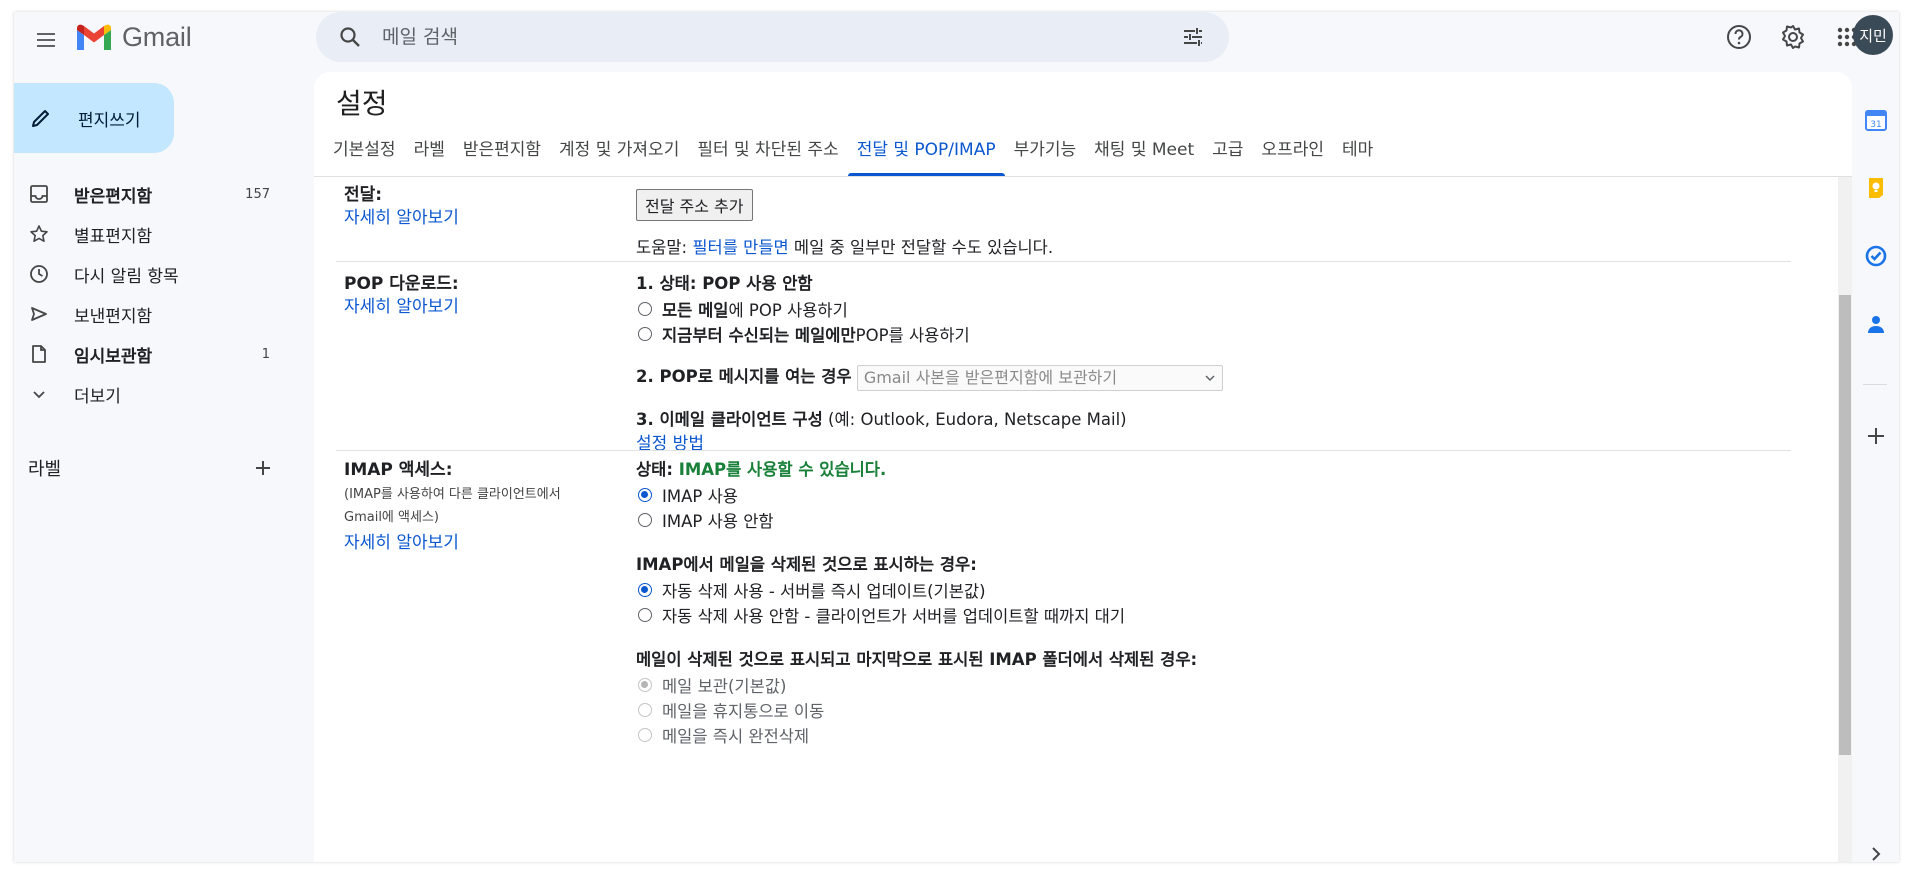 Image resolution: width=1913 pixels, height=875 pixels. Describe the element at coordinates (429, 153) in the screenshot. I see `tab-labels: 라벨` at that location.